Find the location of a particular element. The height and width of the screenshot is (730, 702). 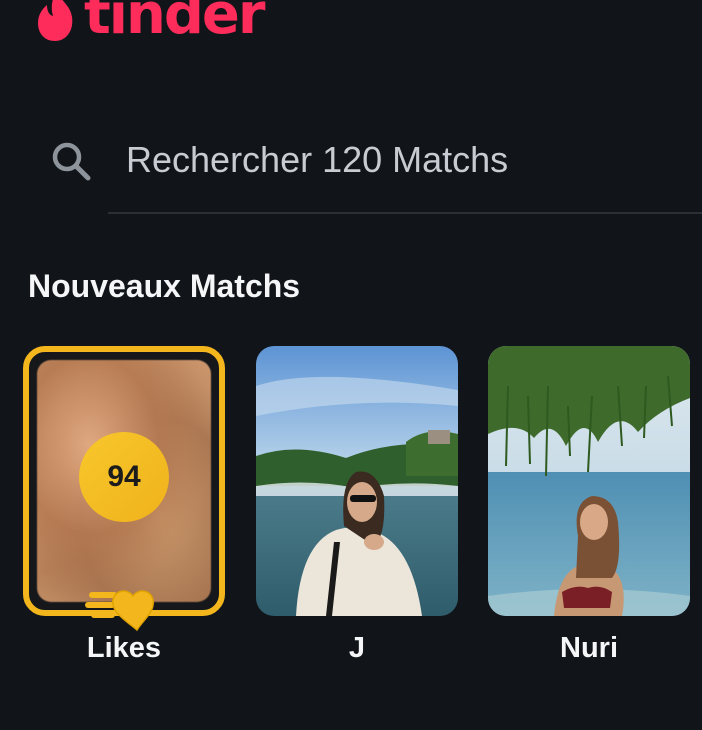

match-name-j: J is located at coordinates (357, 648).